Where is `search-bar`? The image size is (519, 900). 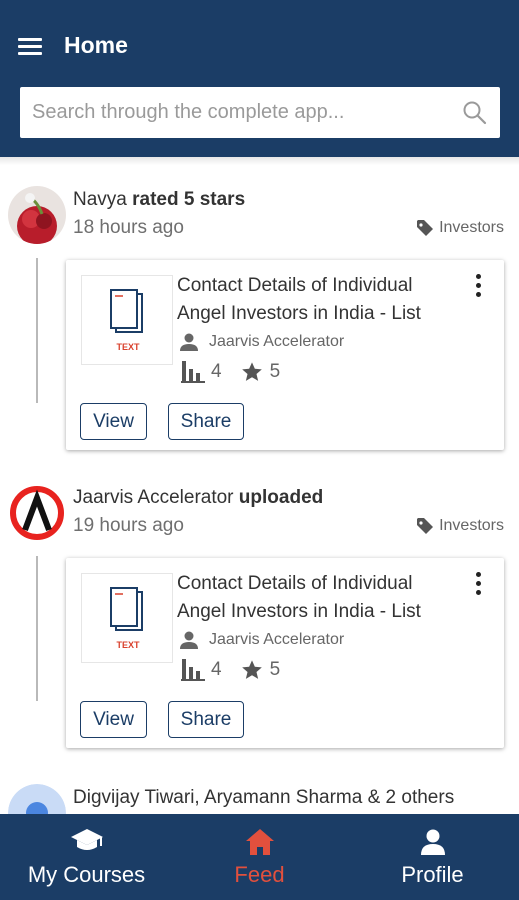 search-bar is located at coordinates (260, 112).